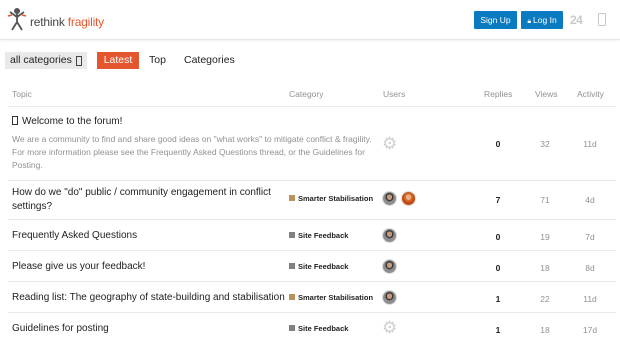 The image size is (620, 343). What do you see at coordinates (545, 299) in the screenshot?
I see `views-count: 22` at bounding box center [545, 299].